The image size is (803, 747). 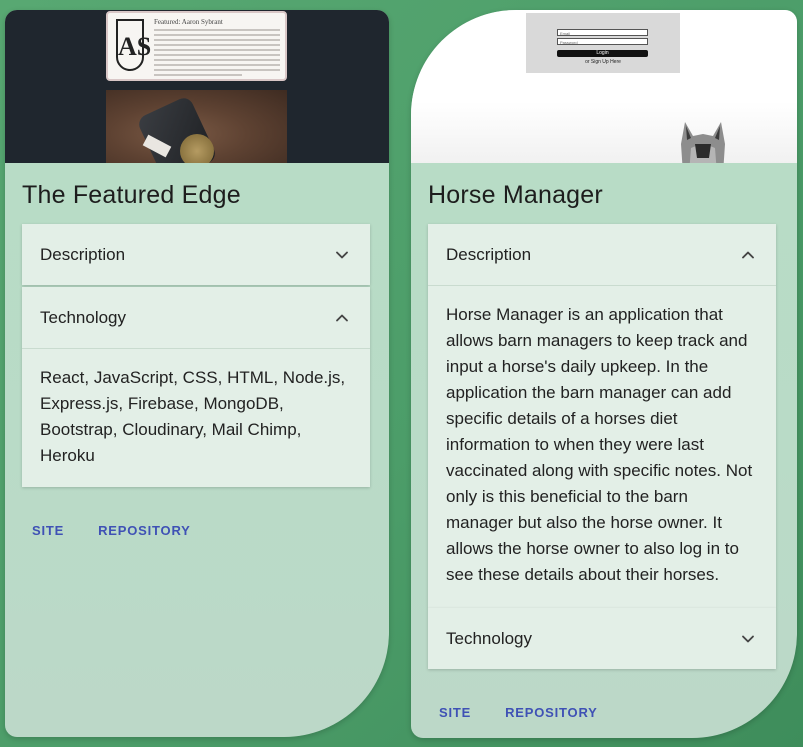 What do you see at coordinates (197, 86) in the screenshot?
I see `project-thumbnail: AS Featured: Aaron Sybrant` at bounding box center [197, 86].